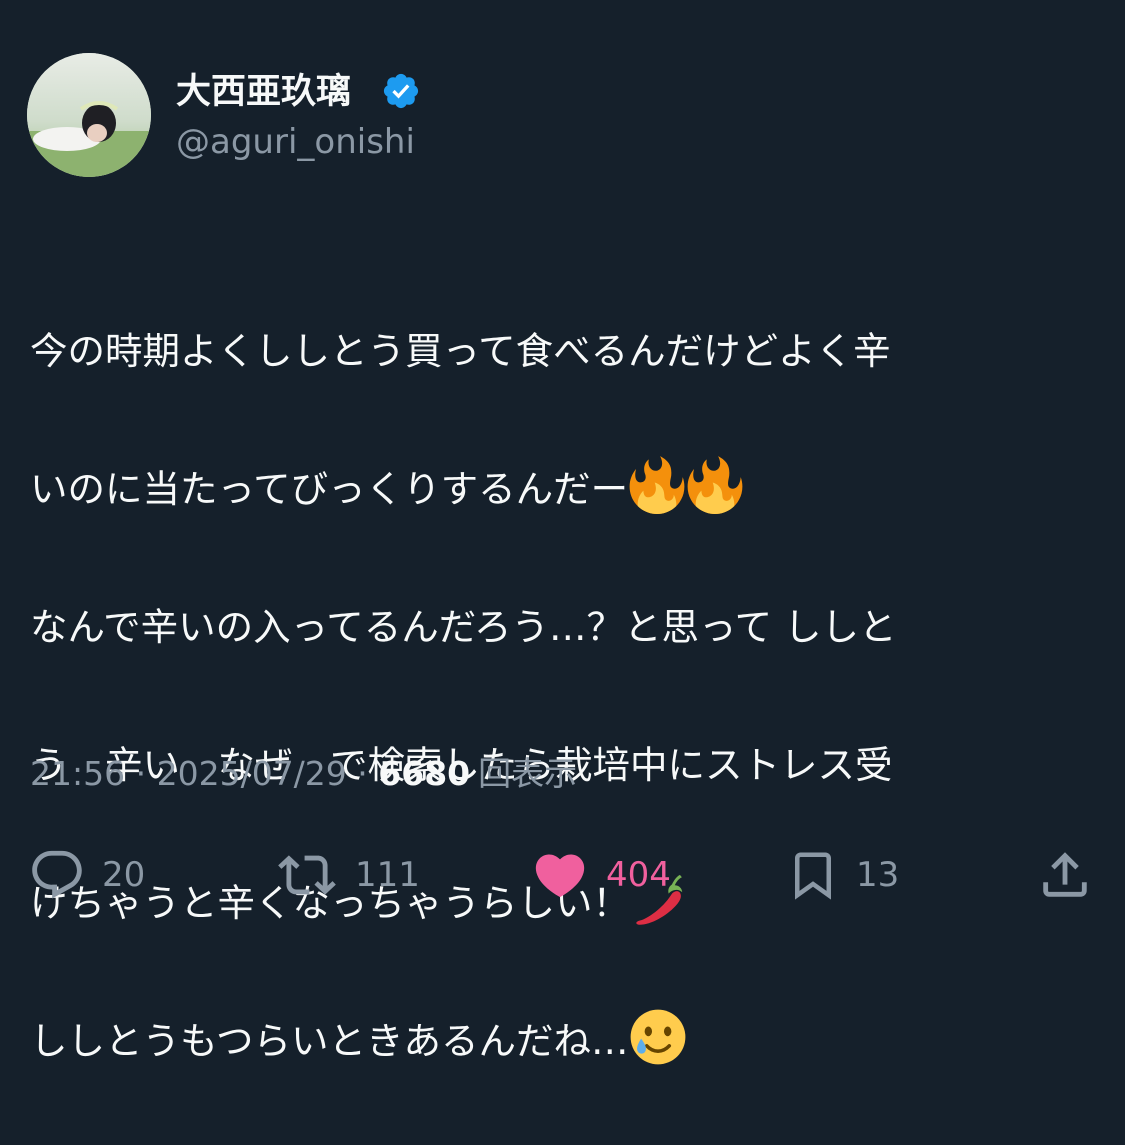 This screenshot has height=1145, width=1125. What do you see at coordinates (401, 91) in the screenshot?
I see `verified-badge-icon` at bounding box center [401, 91].